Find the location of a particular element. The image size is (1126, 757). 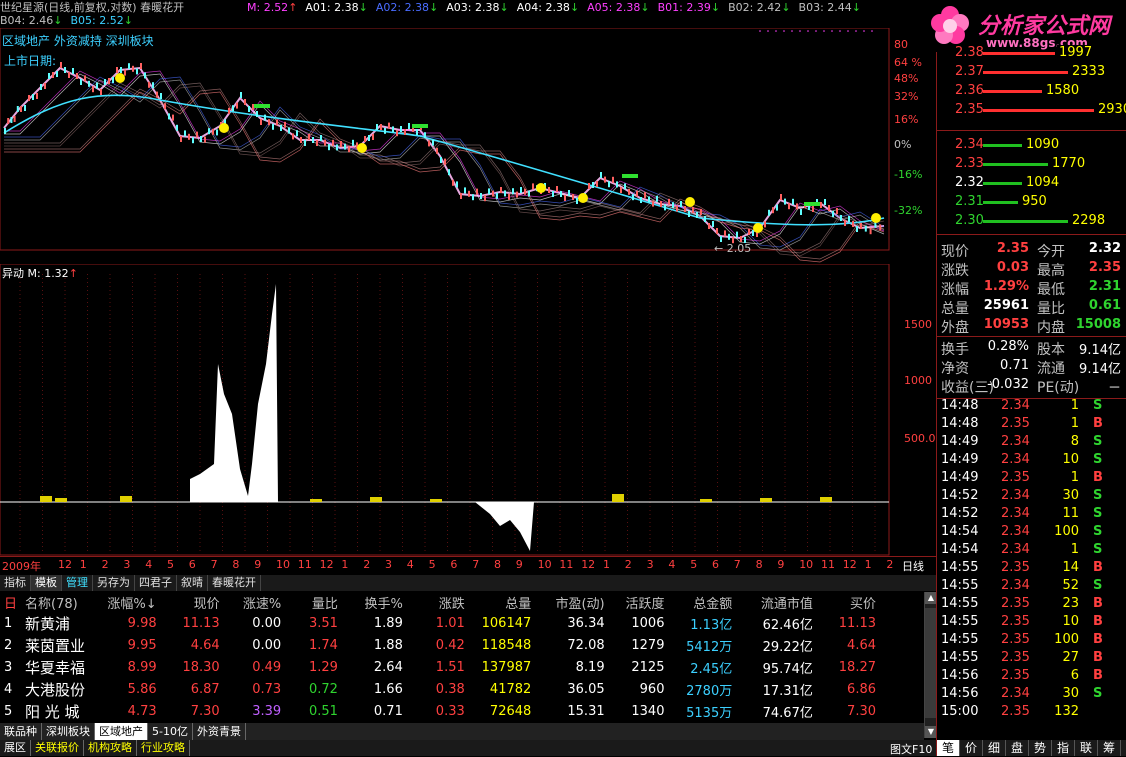

column-header: 名称(78) is located at coordinates (59, 602).